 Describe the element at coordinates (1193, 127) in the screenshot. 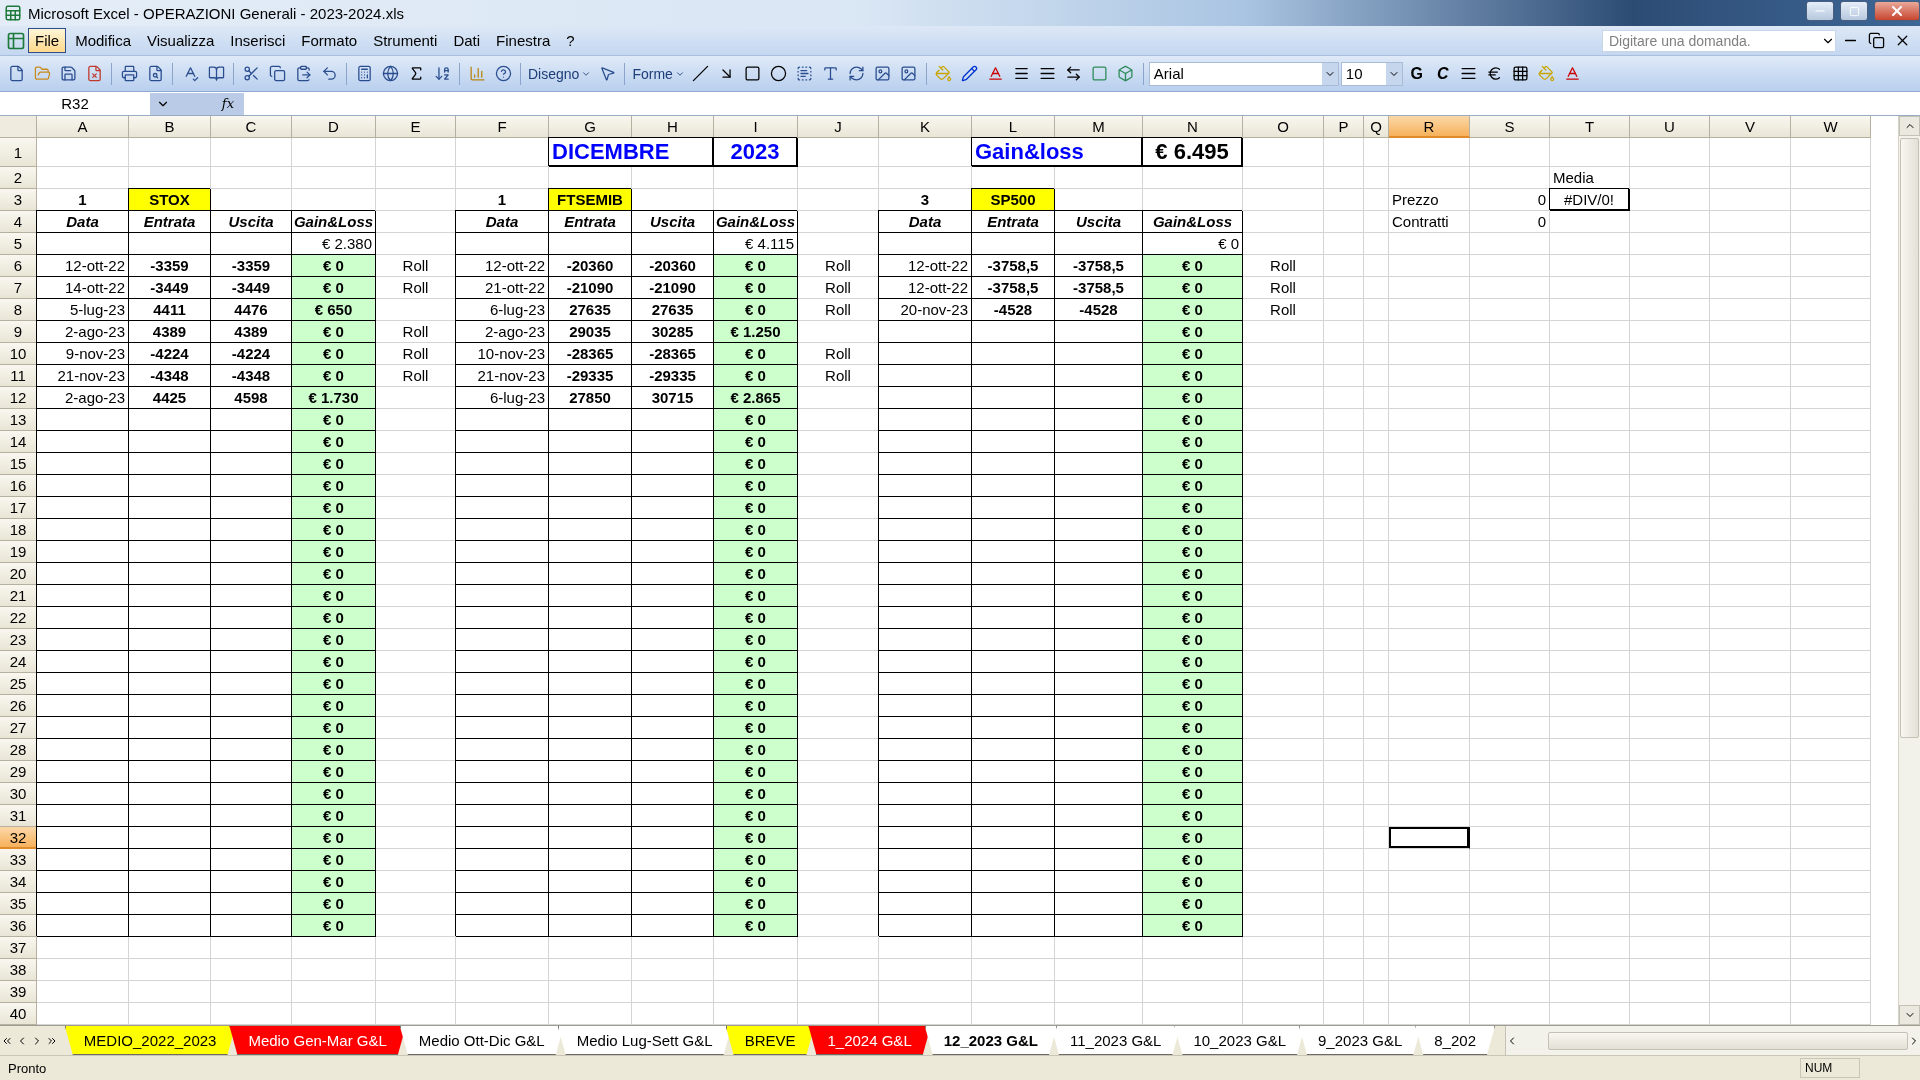

I see `column-header: N` at that location.